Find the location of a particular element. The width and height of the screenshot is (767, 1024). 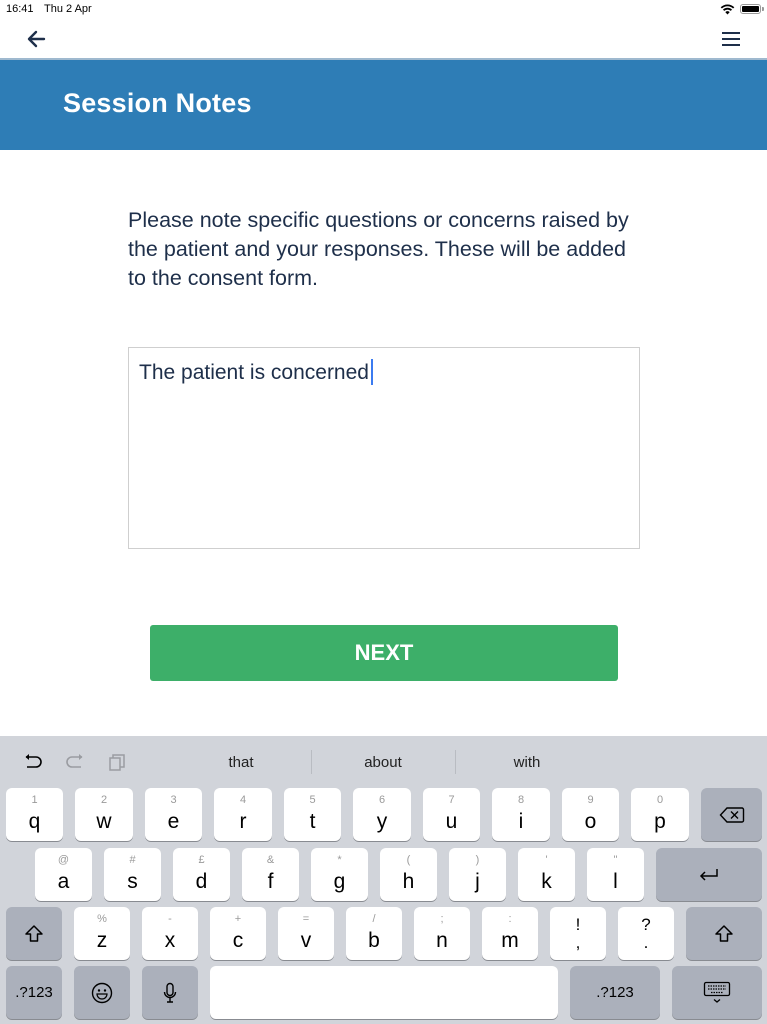

suggestion-divider is located at coordinates (311, 762).